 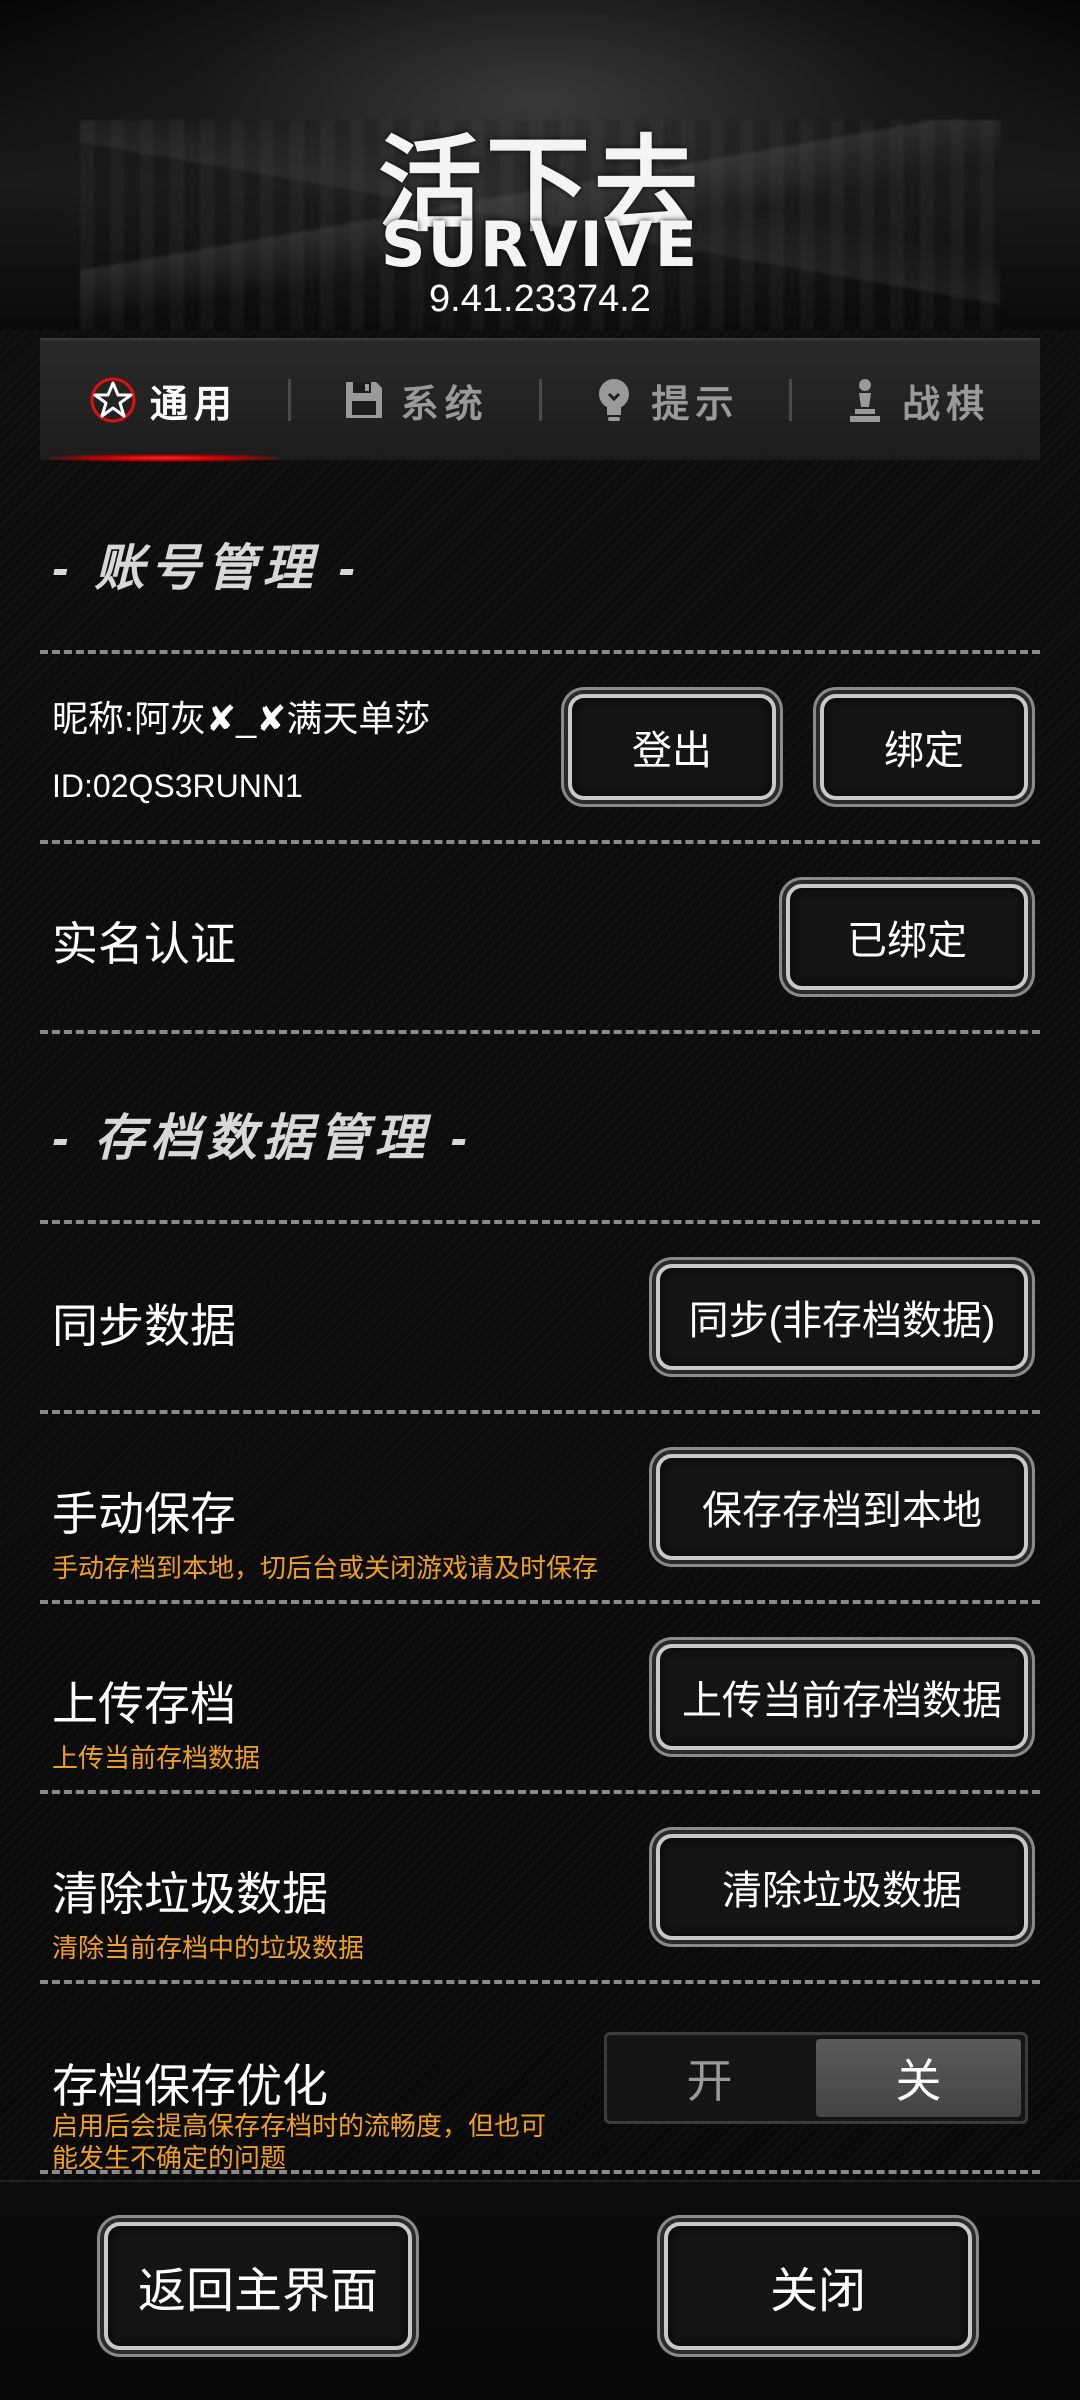 I want to click on return-home-button: 返回主界面, so click(x=258, y=2286).